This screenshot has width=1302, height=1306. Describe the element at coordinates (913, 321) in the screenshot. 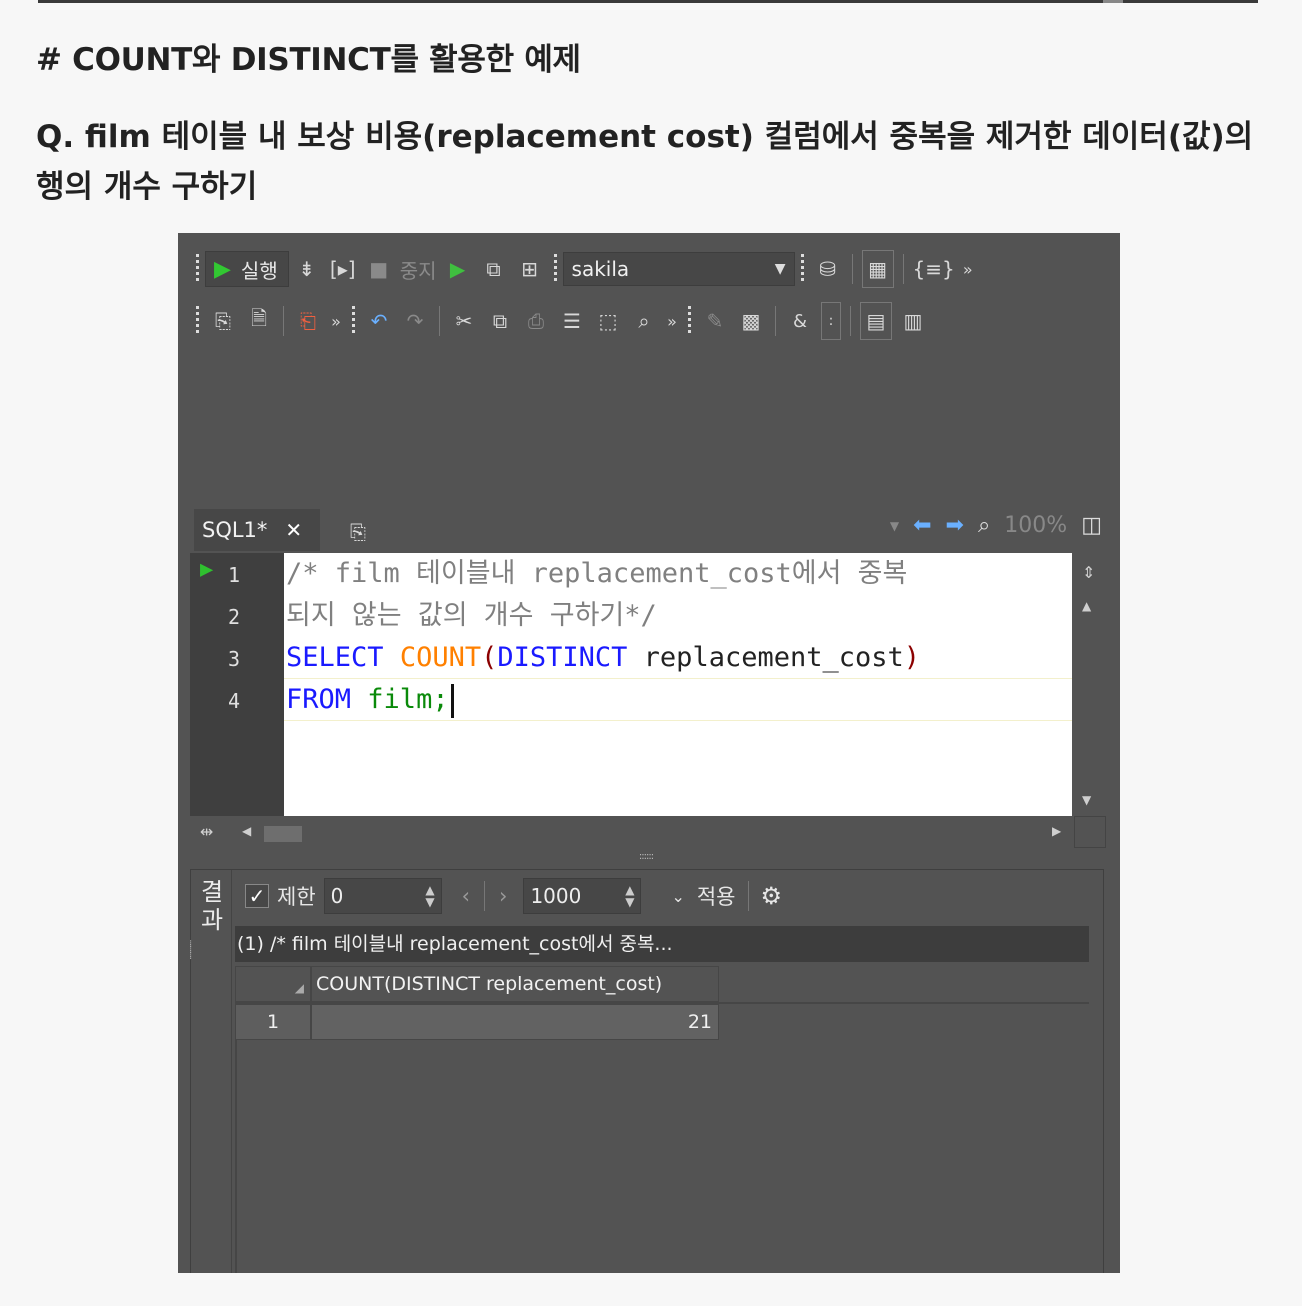

I see `refresh-panel-icon: ▥` at that location.